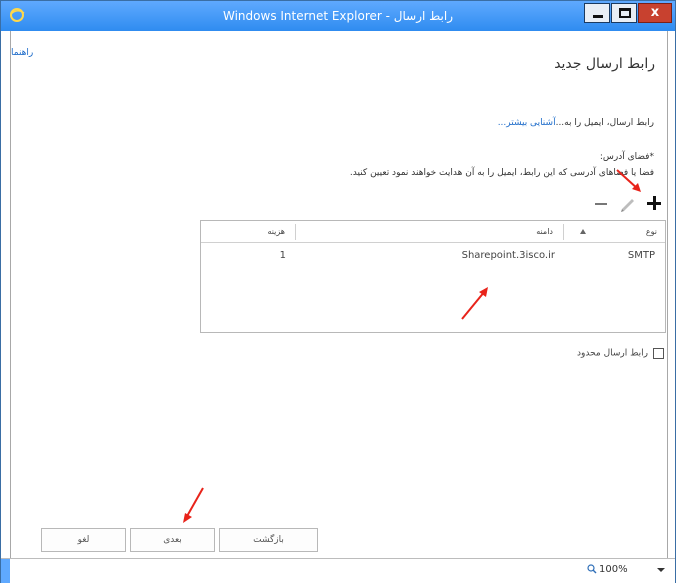  I want to click on window-frame-edge, so click(5, 571).